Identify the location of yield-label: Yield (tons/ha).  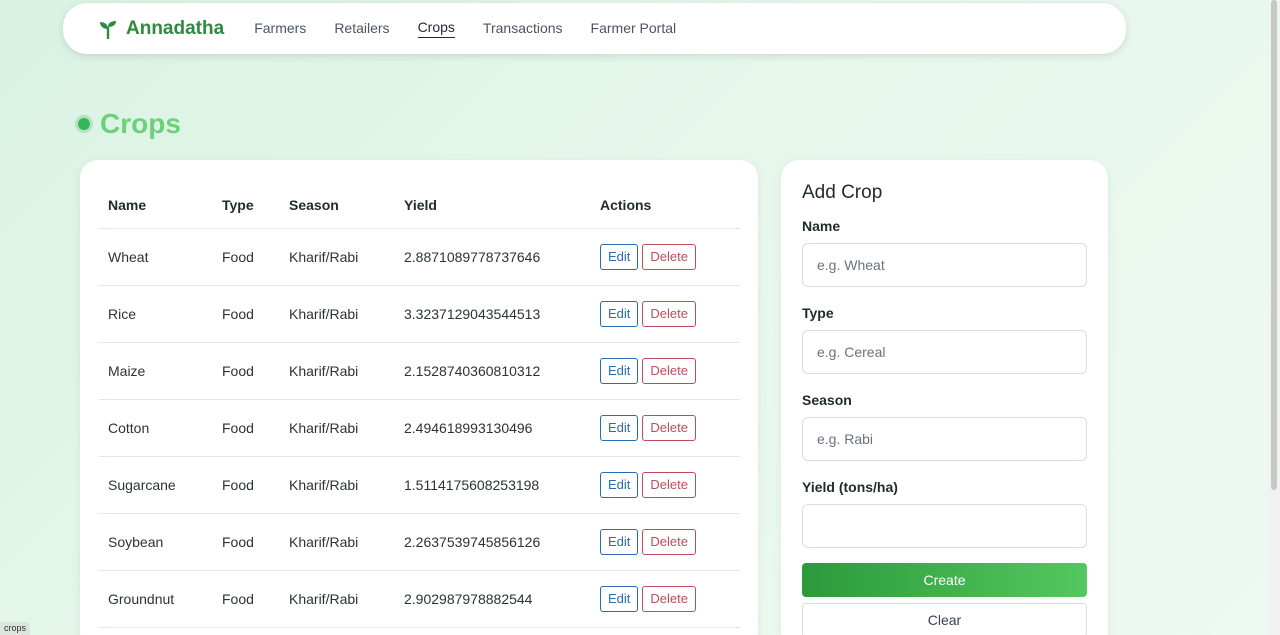
(850, 487).